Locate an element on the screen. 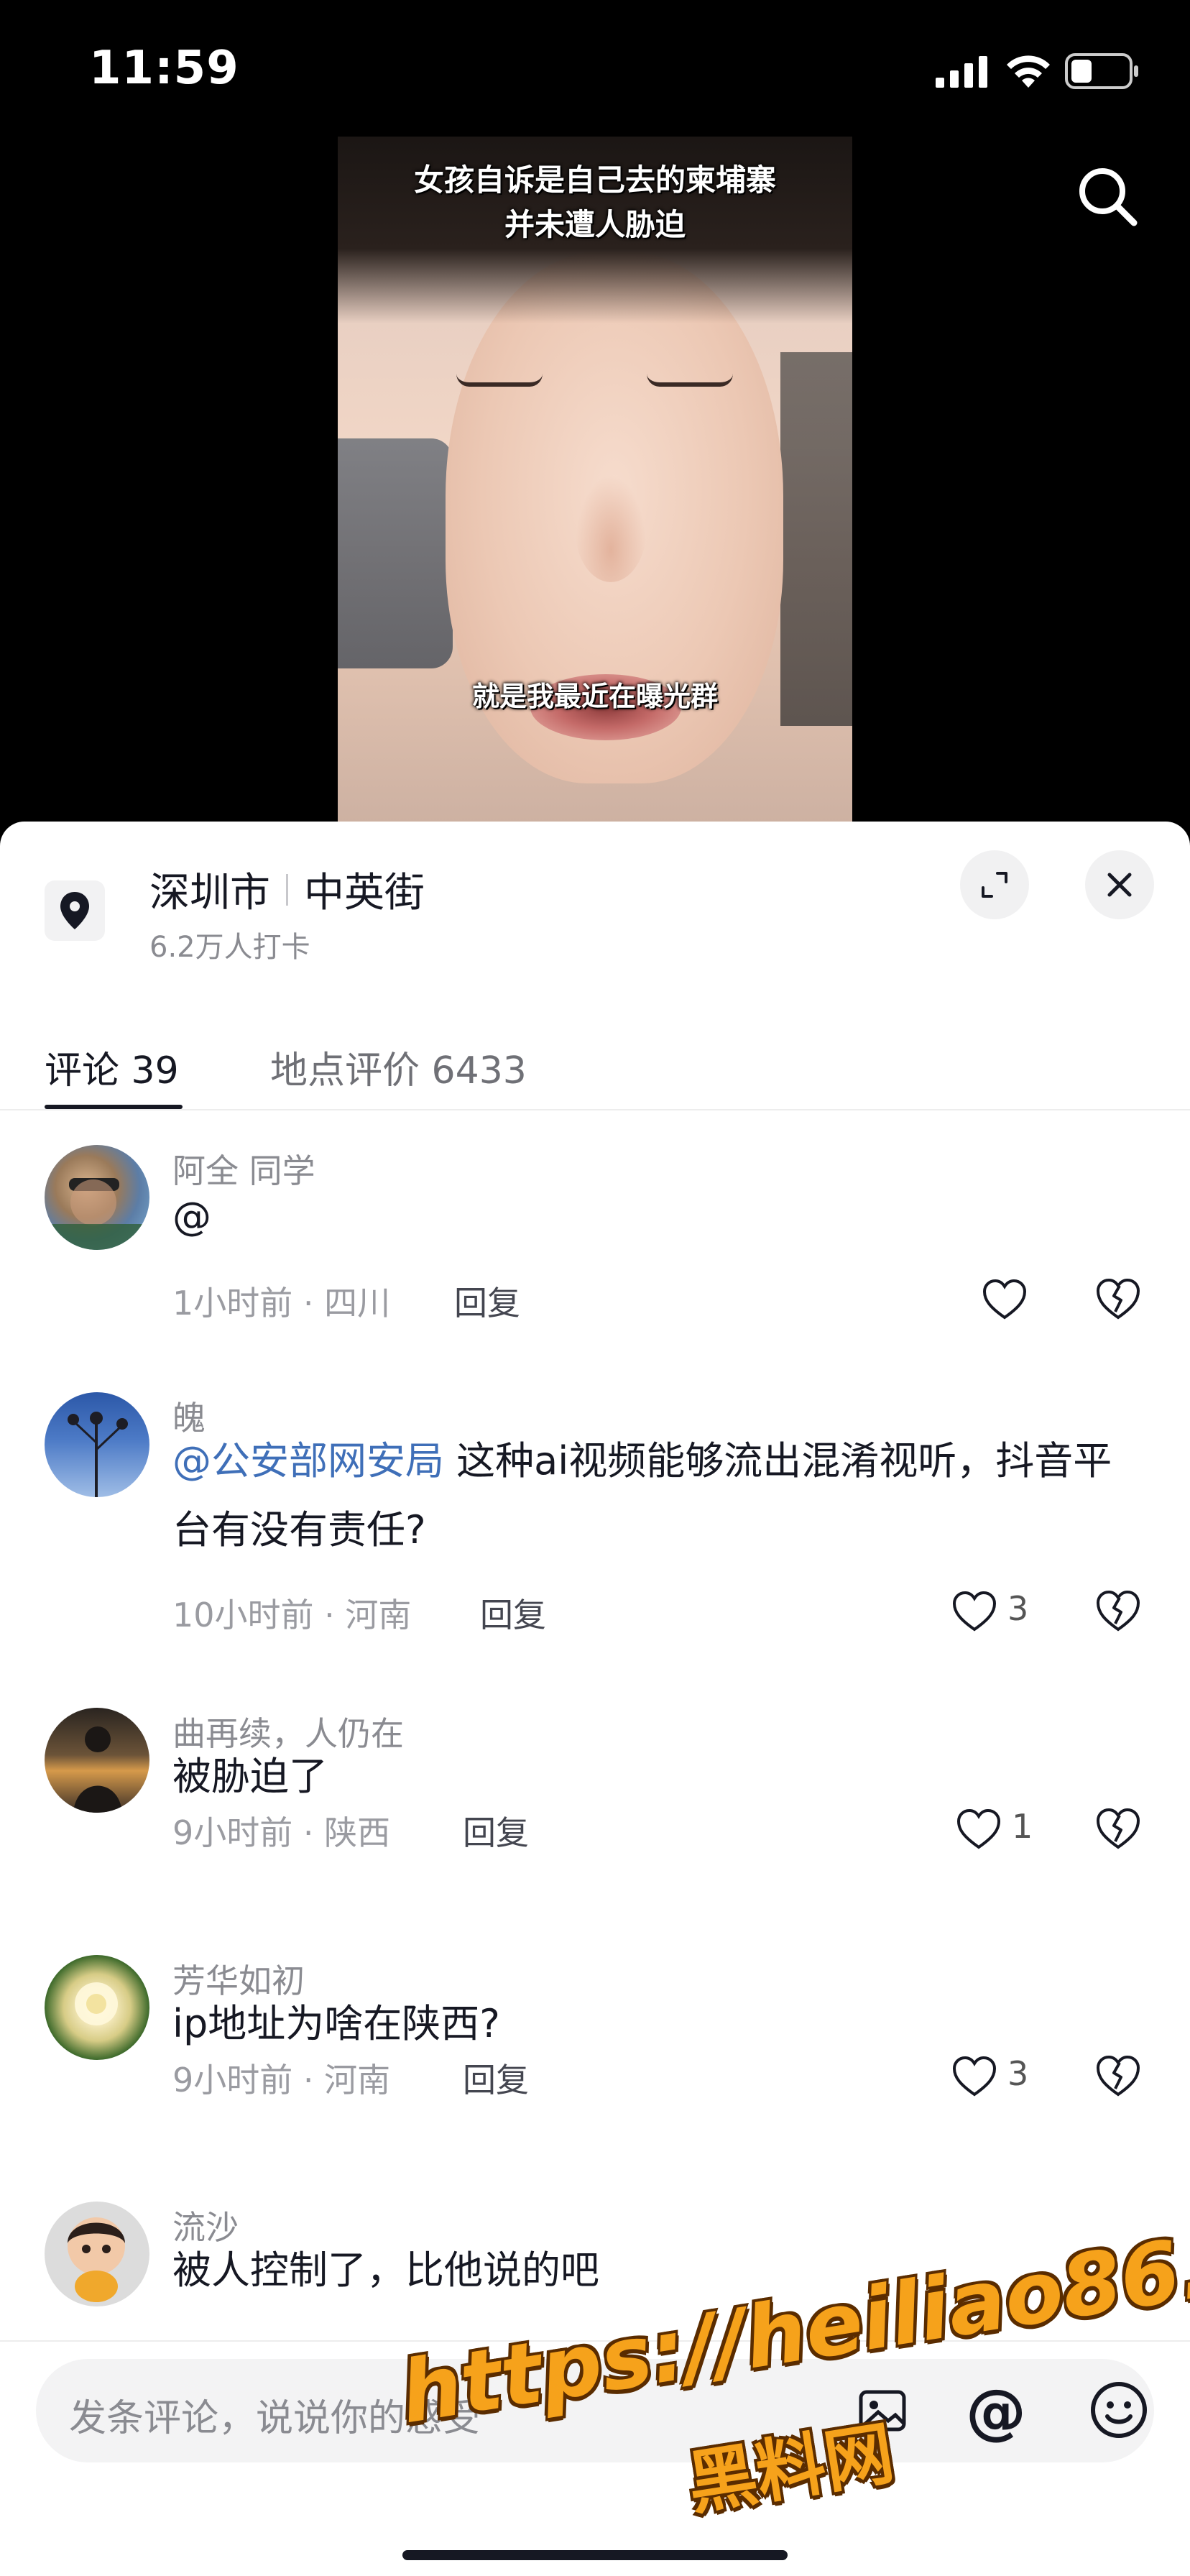 The width and height of the screenshot is (1190, 2576). expand-button is located at coordinates (994, 884).